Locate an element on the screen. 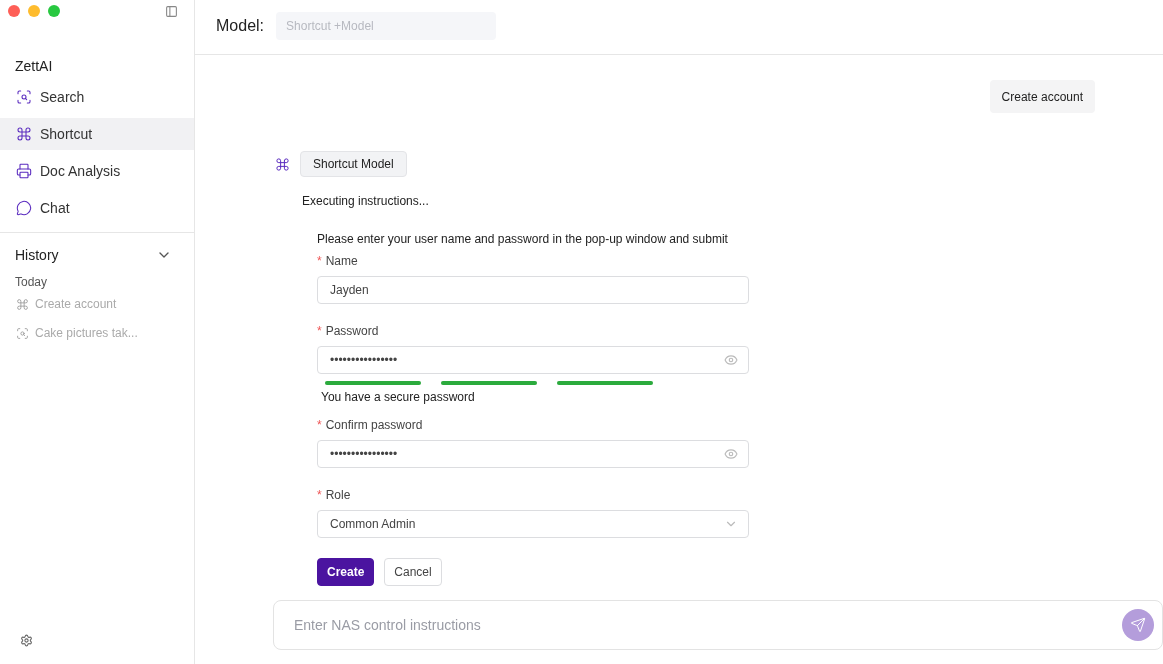 The image size is (1163, 664). user-message: Create account is located at coordinates (1042, 96).